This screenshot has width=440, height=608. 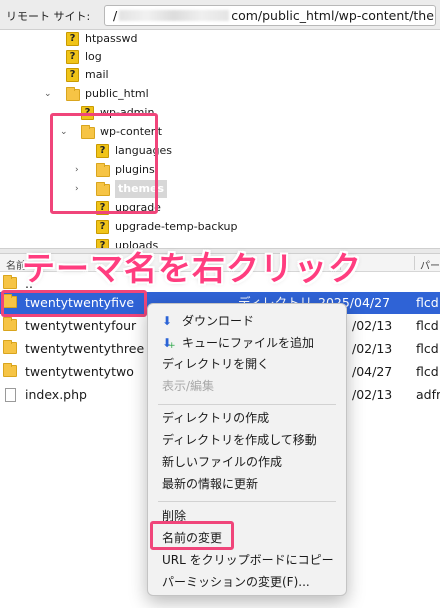 What do you see at coordinates (192, 268) in the screenshot?
I see `instruction-caption: テーマ名を右クリック` at bounding box center [192, 268].